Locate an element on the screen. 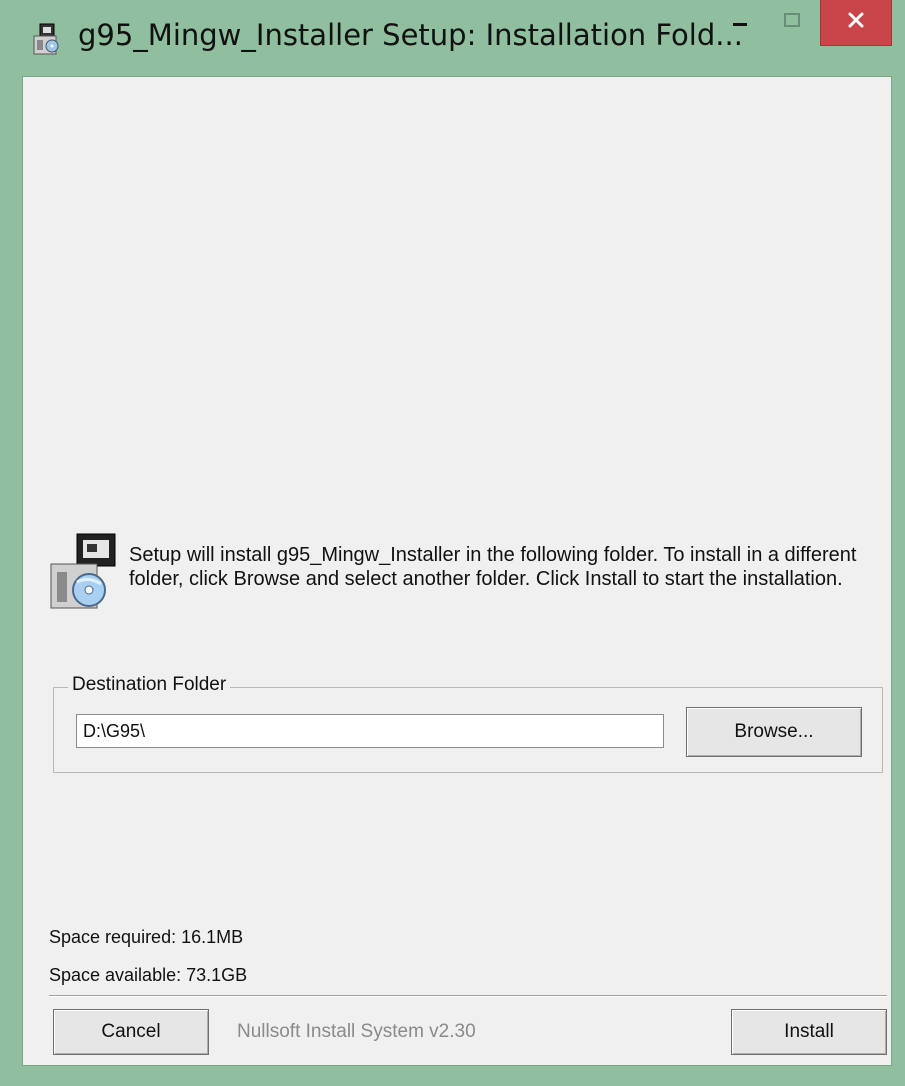 This screenshot has width=905, height=1086. close-button is located at coordinates (856, 23).